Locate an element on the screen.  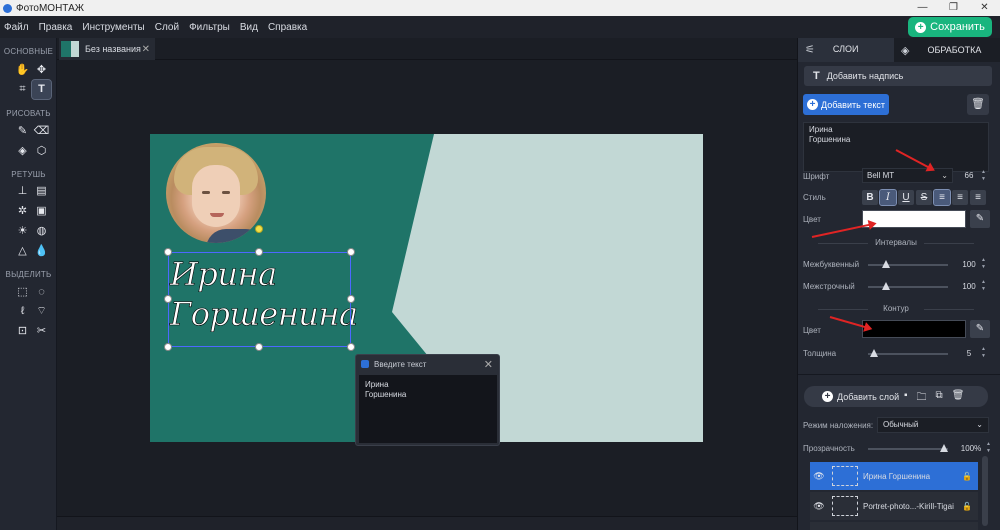
popup-text-input: Ирина Горшенина is located at coordinates (428, 409).